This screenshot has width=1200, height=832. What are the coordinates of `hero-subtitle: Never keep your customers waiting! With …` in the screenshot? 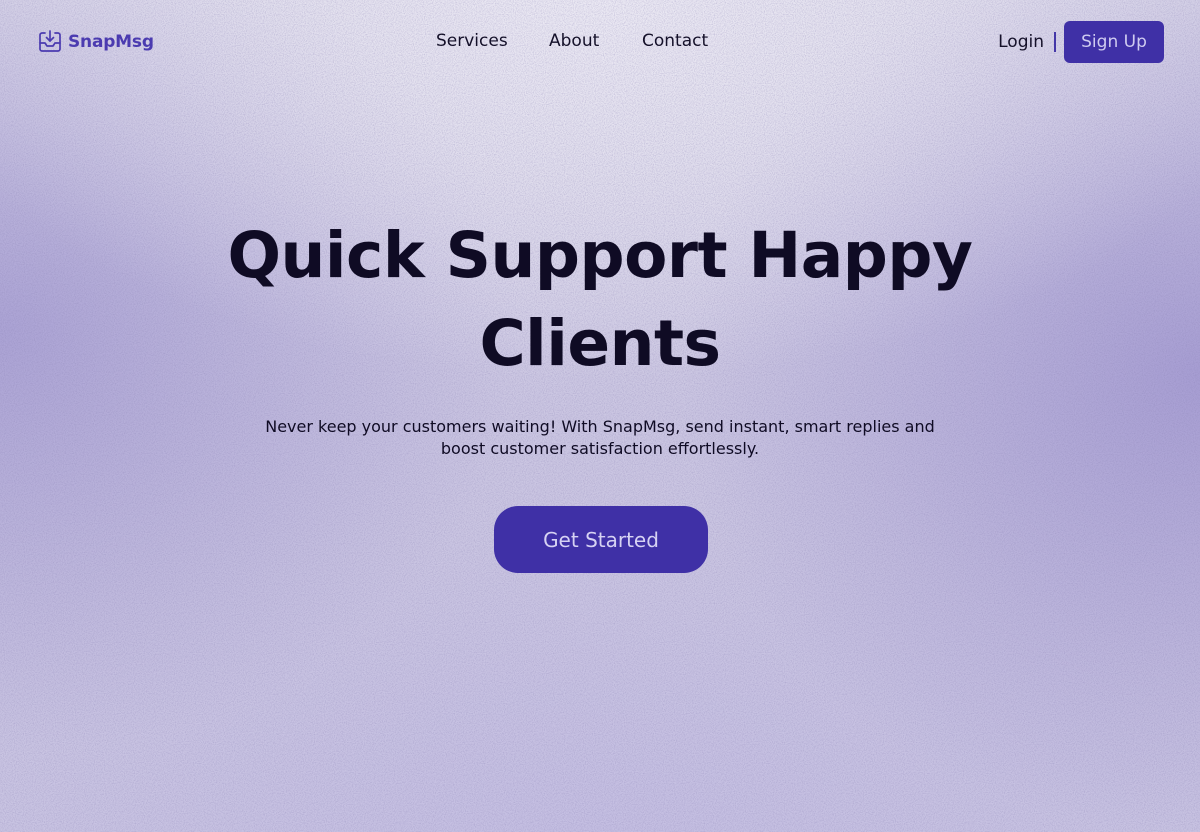 It's located at (600, 437).